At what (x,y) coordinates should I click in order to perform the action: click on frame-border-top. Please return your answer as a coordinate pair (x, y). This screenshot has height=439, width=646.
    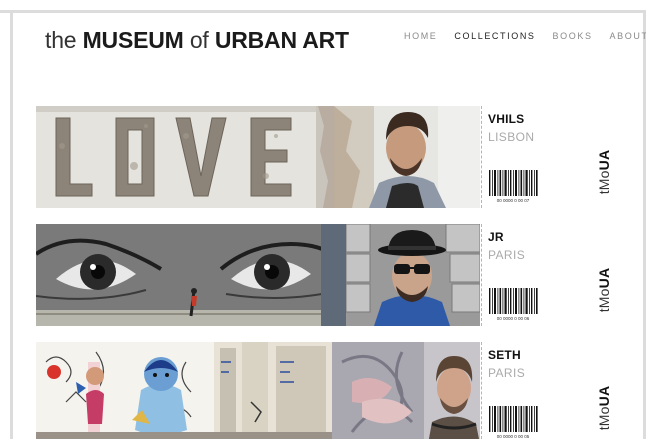
    Looking at the image, I should click on (323, 11).